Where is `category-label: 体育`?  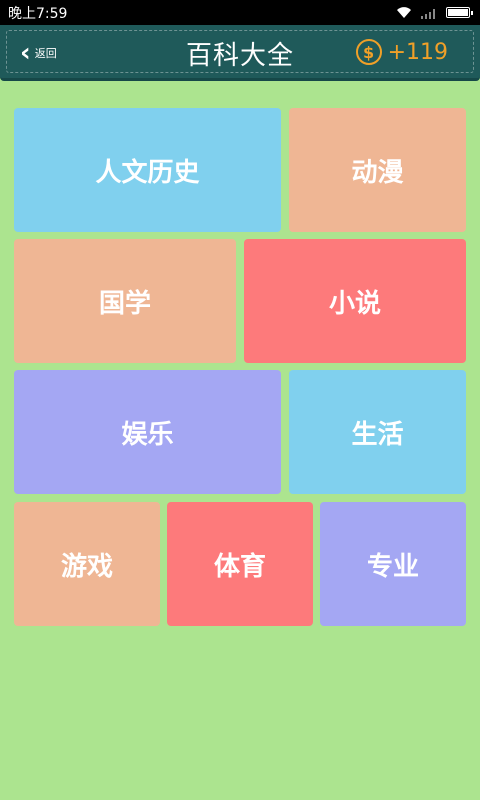
category-label: 体育 is located at coordinates (239, 566).